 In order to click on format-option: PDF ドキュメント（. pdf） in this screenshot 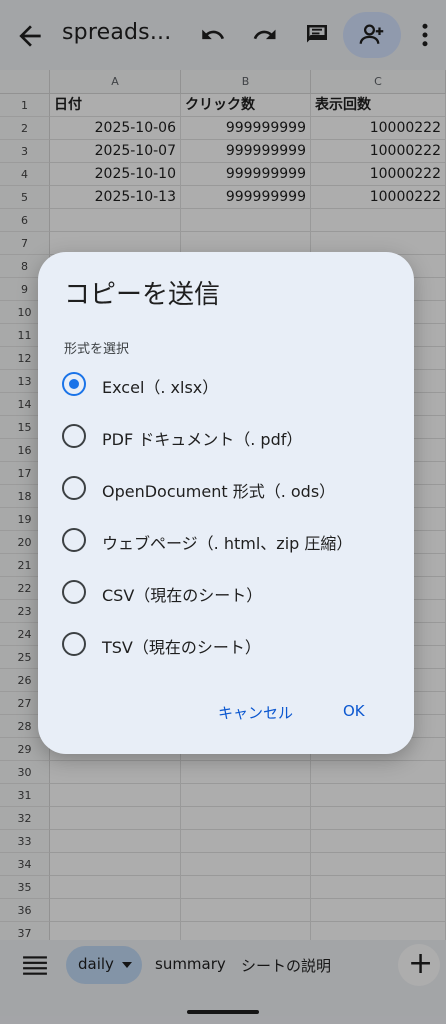, I will do `click(232, 436)`.